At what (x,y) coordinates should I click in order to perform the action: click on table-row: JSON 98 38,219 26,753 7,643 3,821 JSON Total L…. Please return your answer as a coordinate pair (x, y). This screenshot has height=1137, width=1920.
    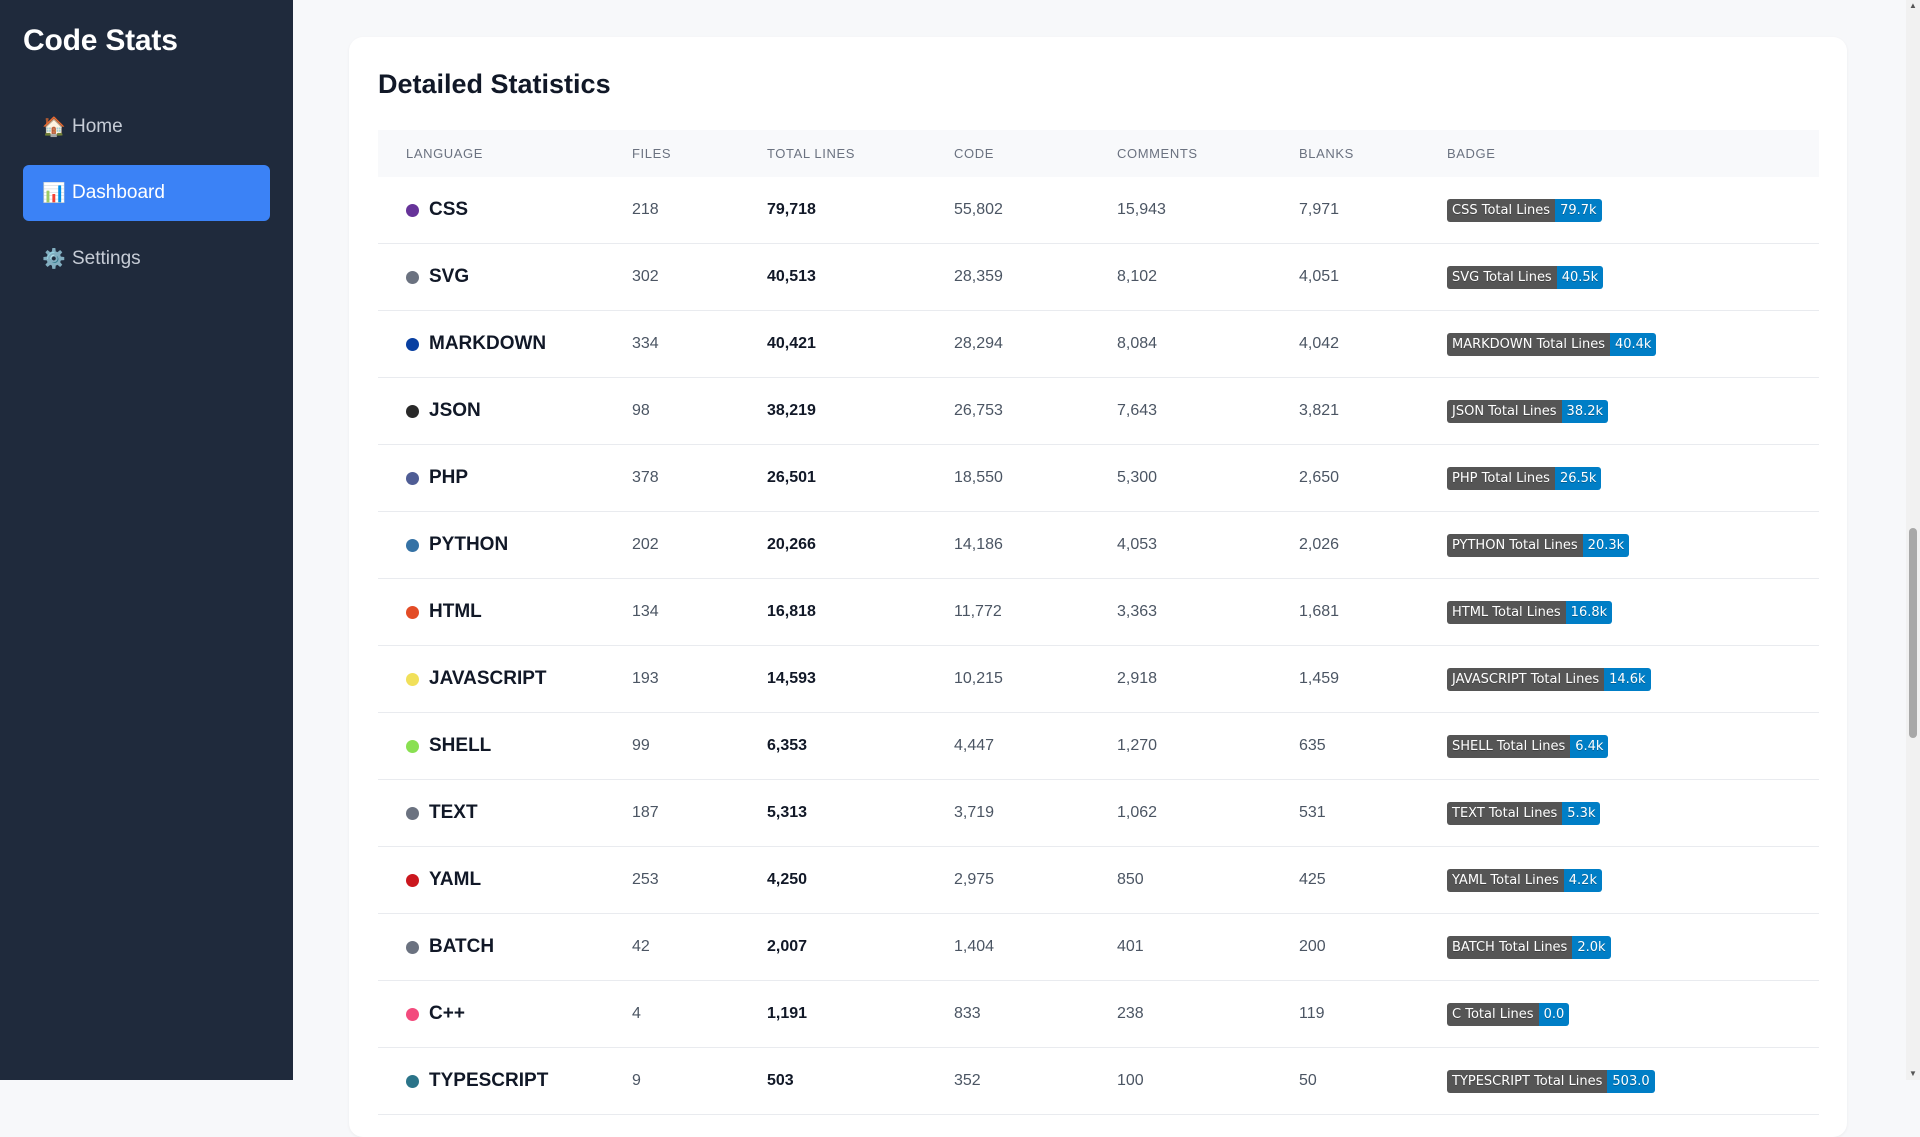
    Looking at the image, I should click on (1098, 411).